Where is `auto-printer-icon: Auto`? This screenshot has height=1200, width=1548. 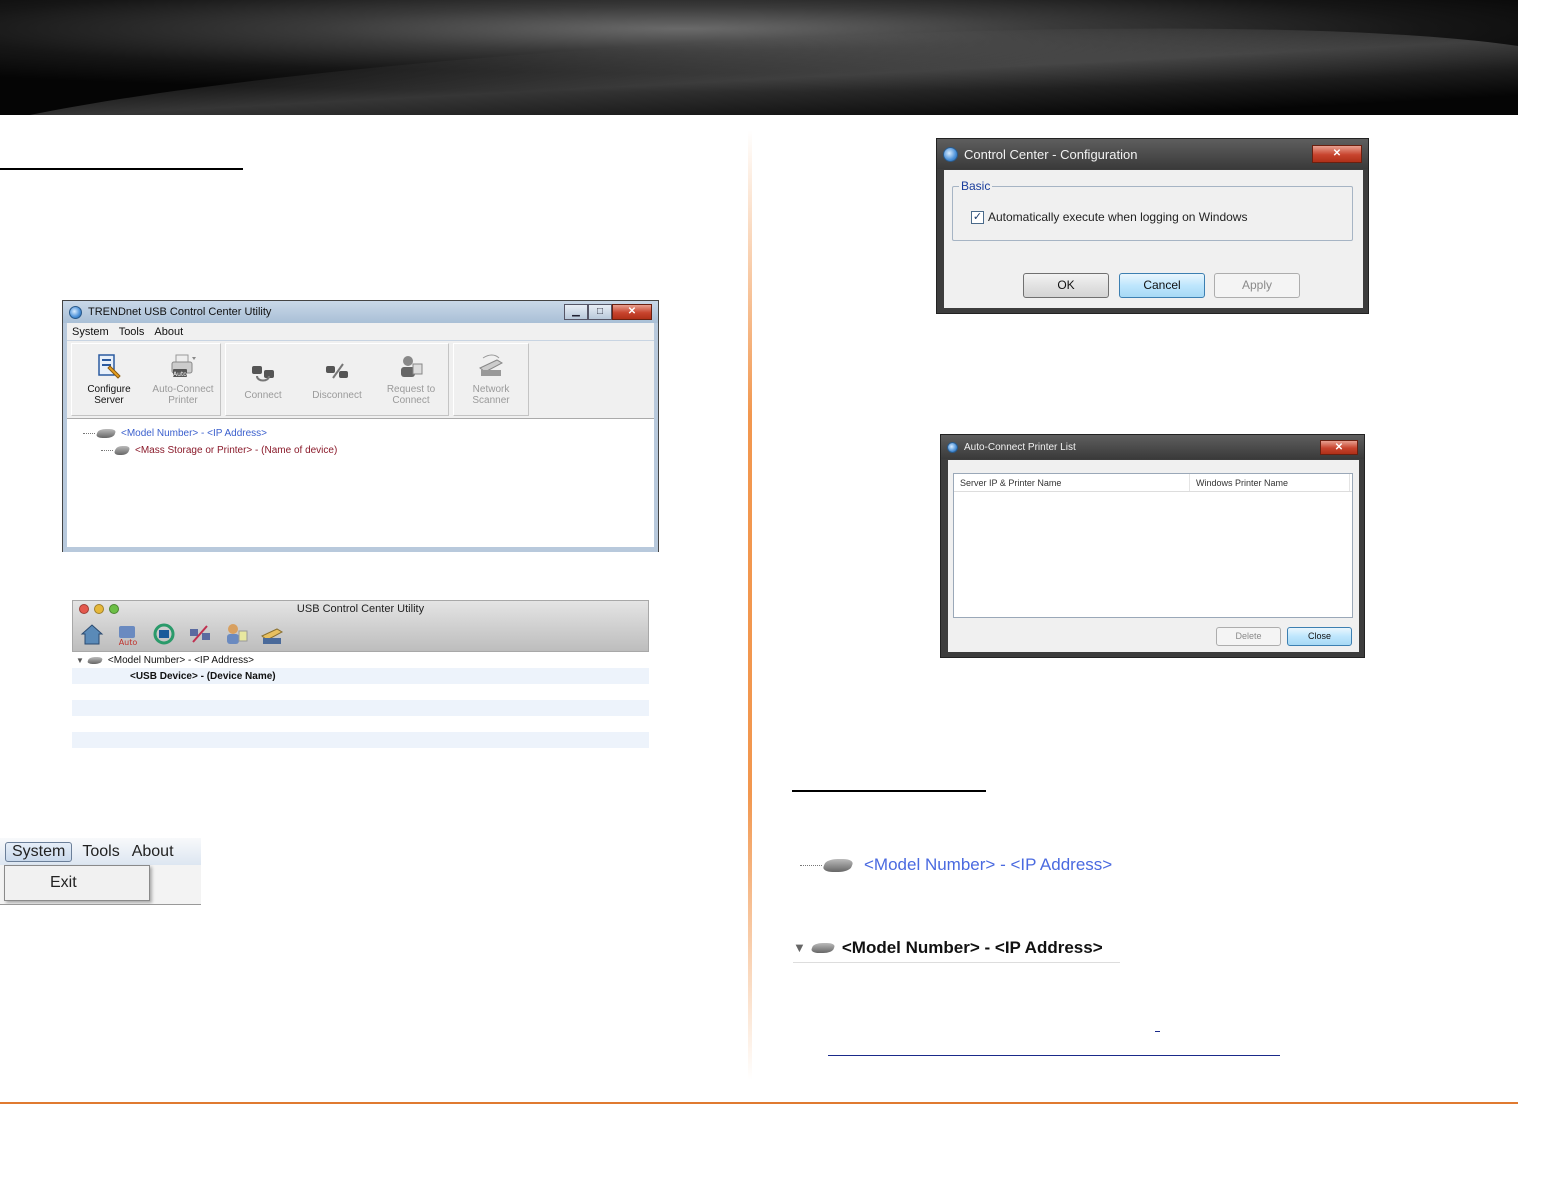 auto-printer-icon: Auto is located at coordinates (128, 634).